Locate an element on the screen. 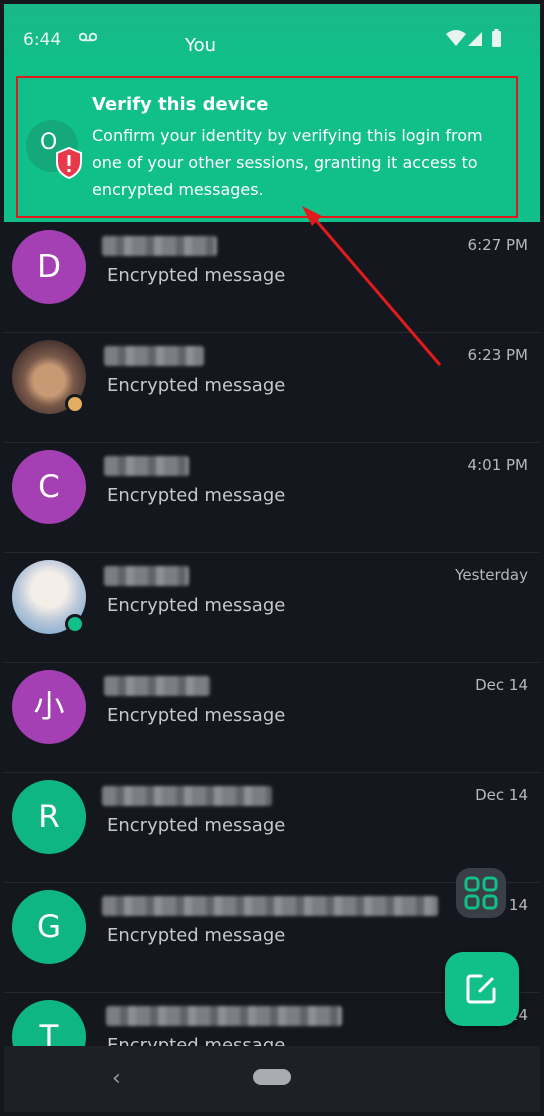 The width and height of the screenshot is (544, 1116). system-status-icons is located at coordinates (473, 38).